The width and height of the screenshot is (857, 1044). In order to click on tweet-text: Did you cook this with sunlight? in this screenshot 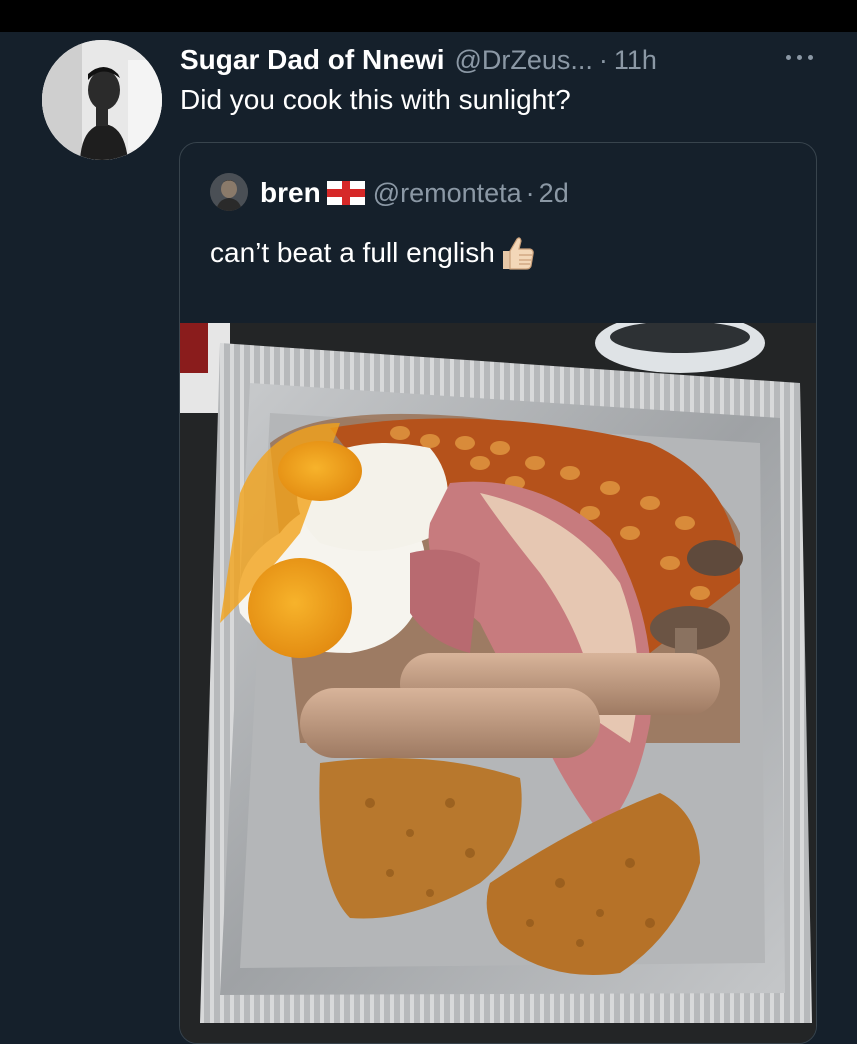, I will do `click(375, 99)`.